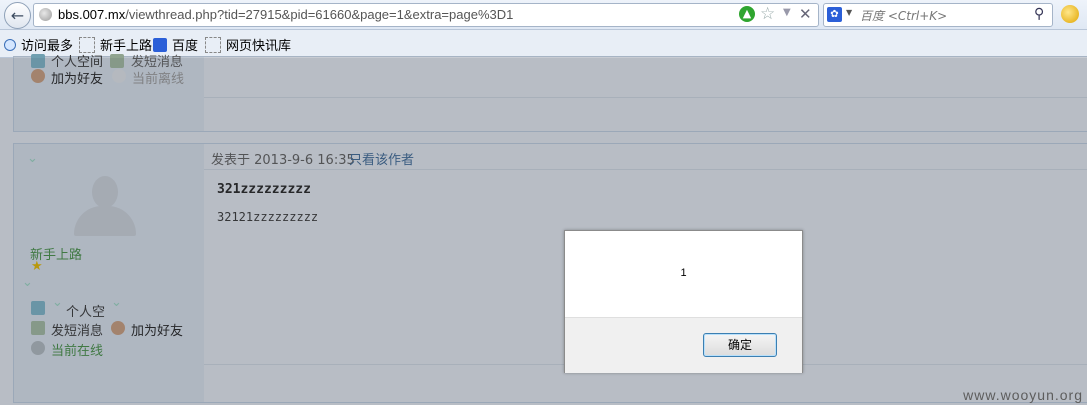  What do you see at coordinates (45, 14) in the screenshot?
I see `globe-icon` at bounding box center [45, 14].